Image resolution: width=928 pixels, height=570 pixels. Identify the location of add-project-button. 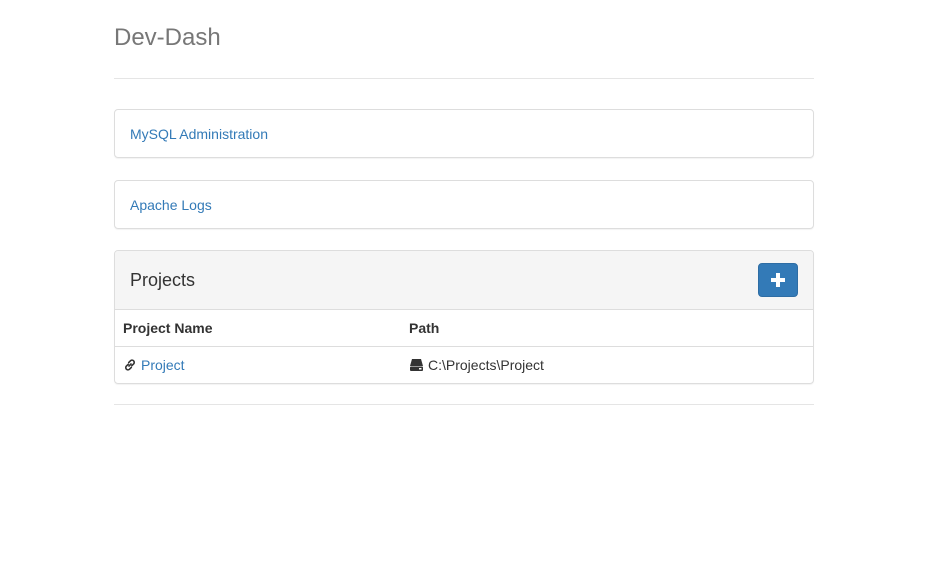
(778, 280).